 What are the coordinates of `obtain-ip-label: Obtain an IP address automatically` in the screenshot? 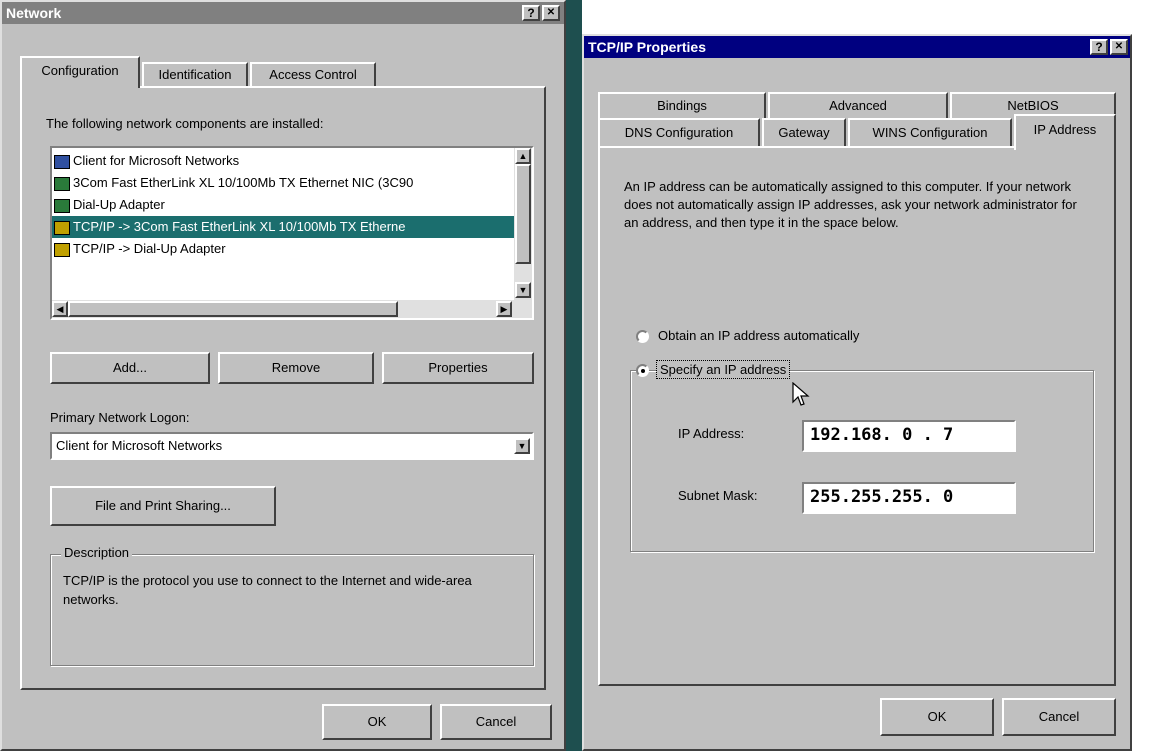 It's located at (758, 335).